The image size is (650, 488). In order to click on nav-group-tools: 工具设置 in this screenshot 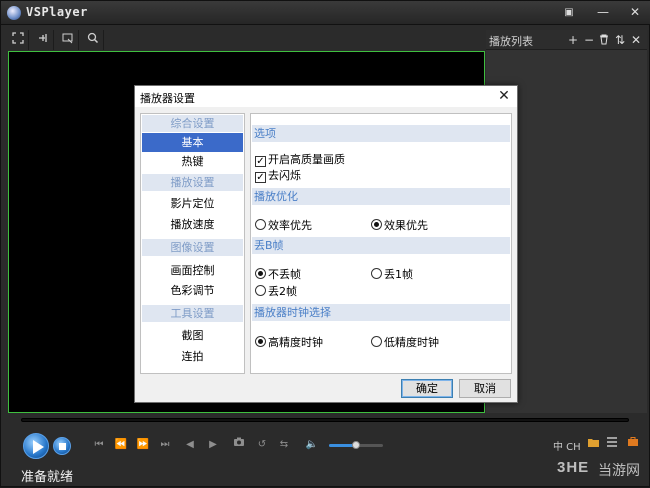, I will do `click(192, 313)`.